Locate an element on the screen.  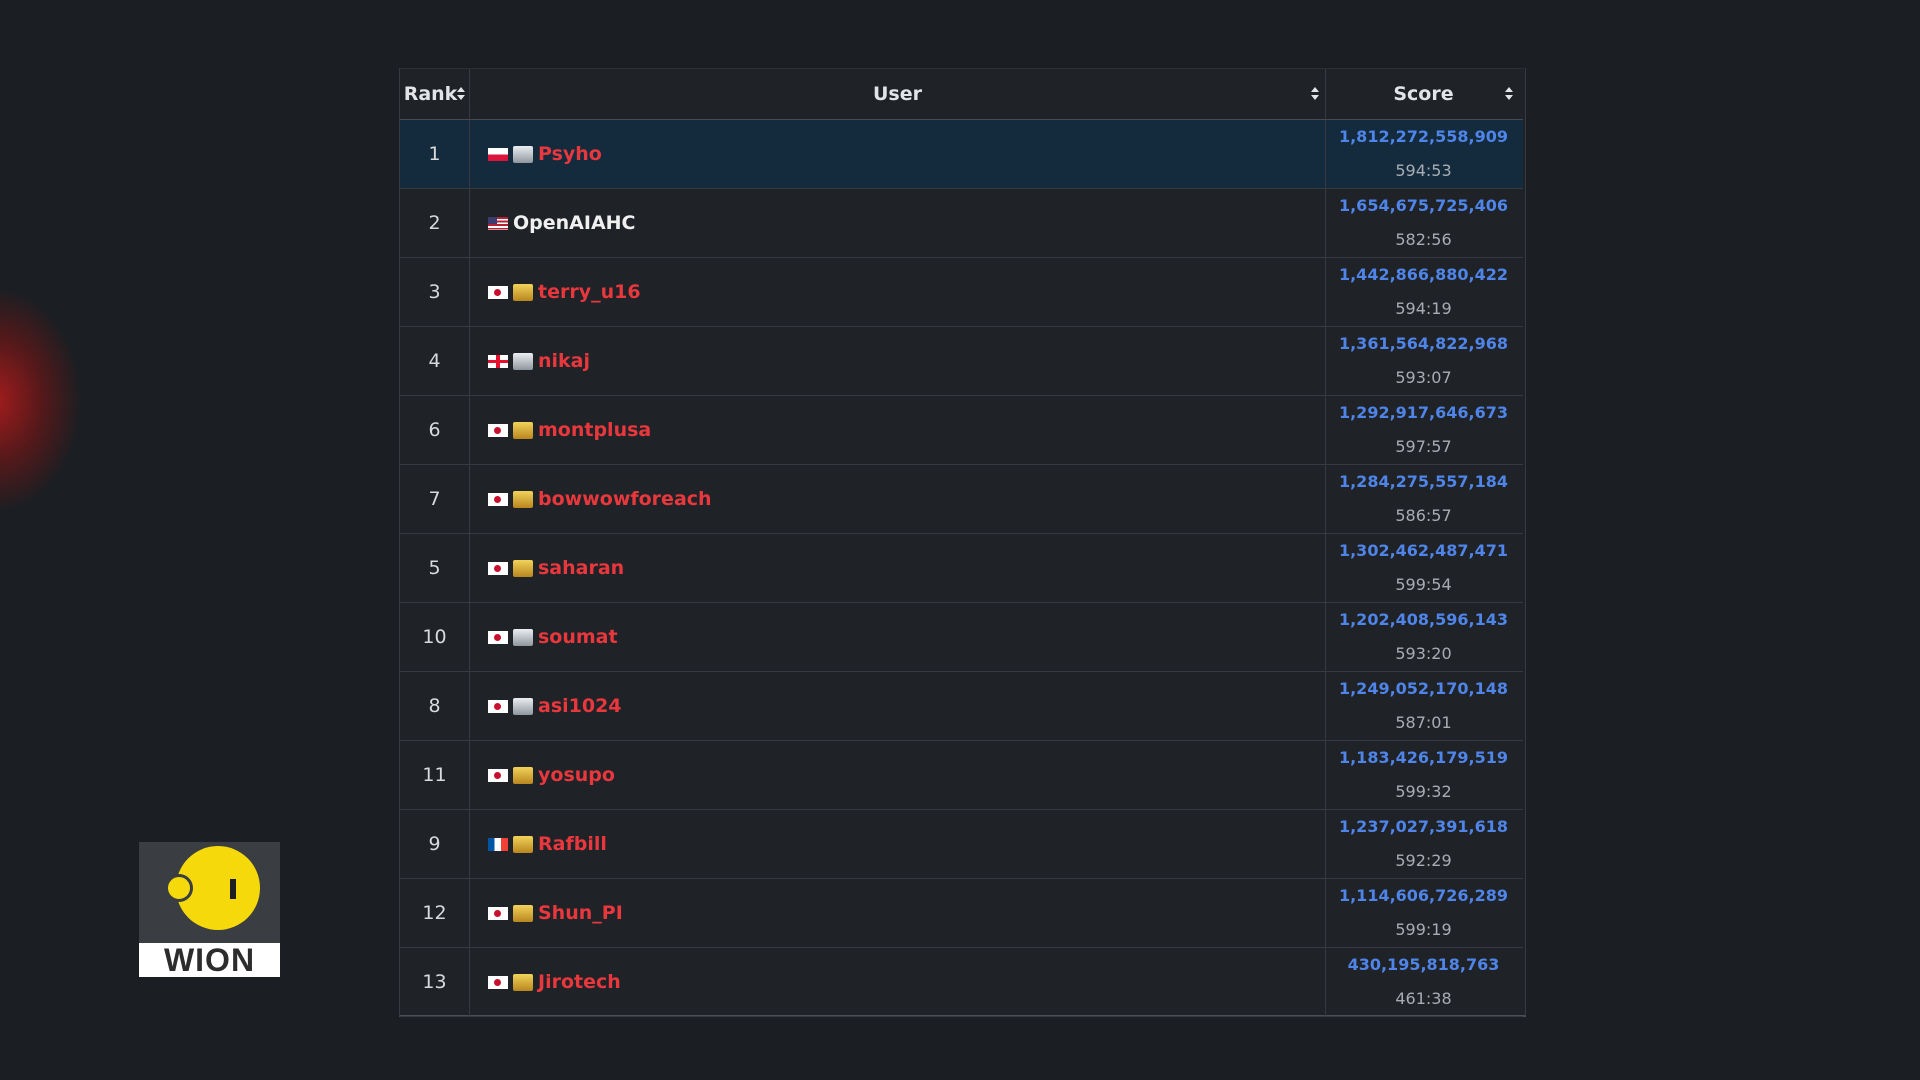
rank-cell: 4 is located at coordinates (435, 361).